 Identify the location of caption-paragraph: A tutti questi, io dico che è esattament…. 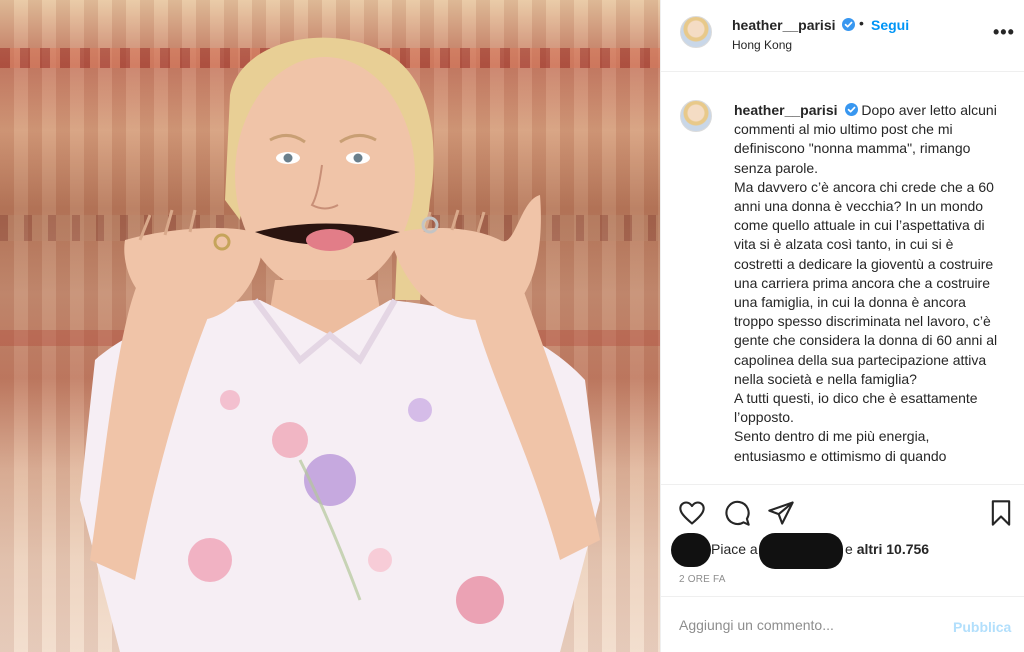
(856, 408).